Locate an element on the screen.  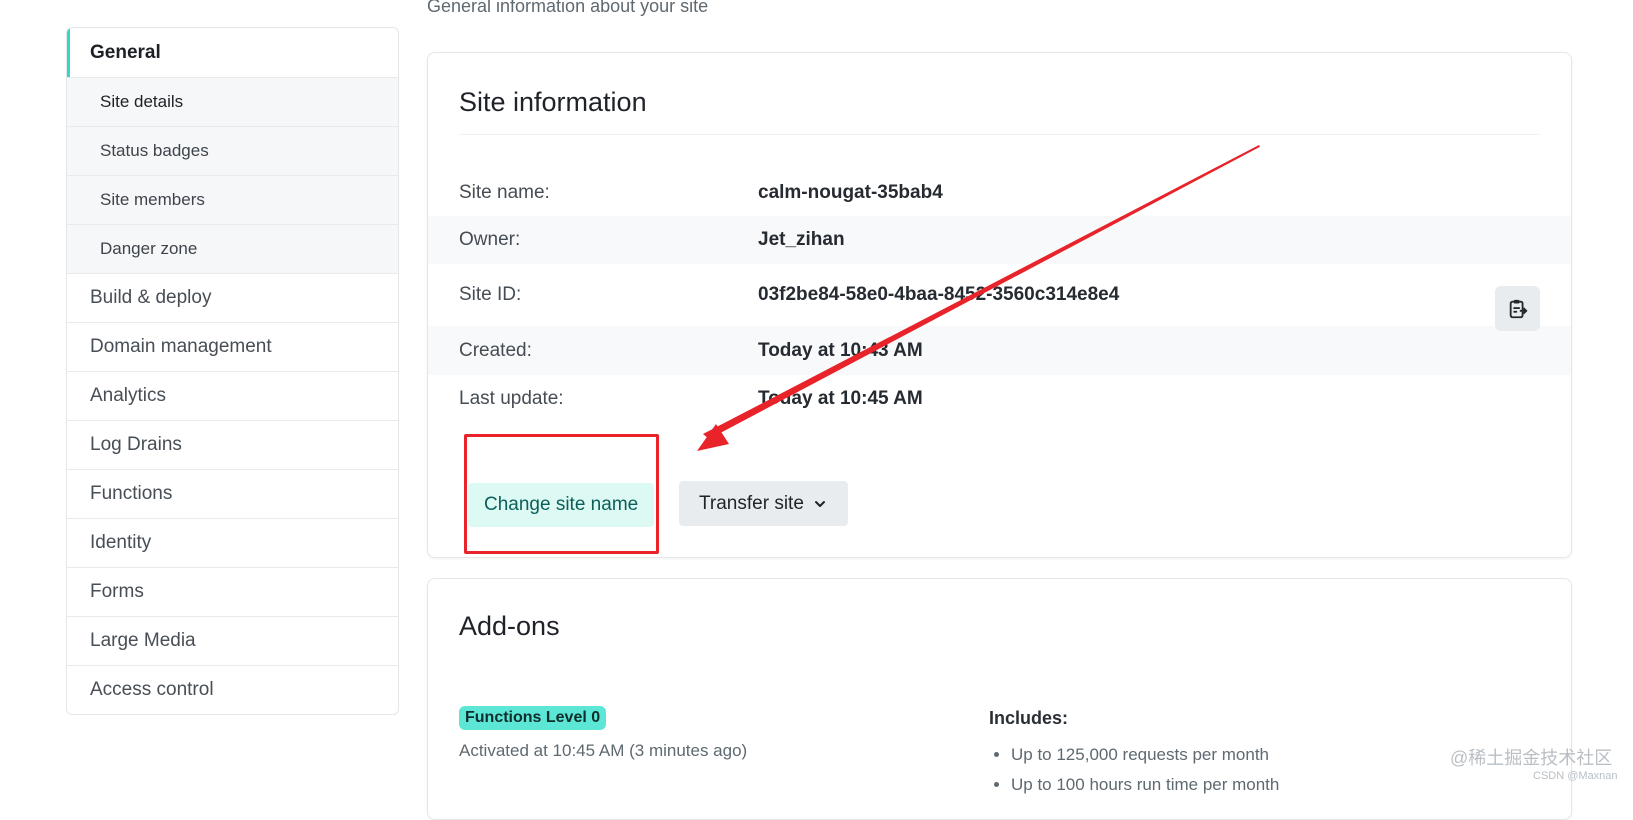
site-name-value: calm-nougat-35bab4 is located at coordinates (850, 192).